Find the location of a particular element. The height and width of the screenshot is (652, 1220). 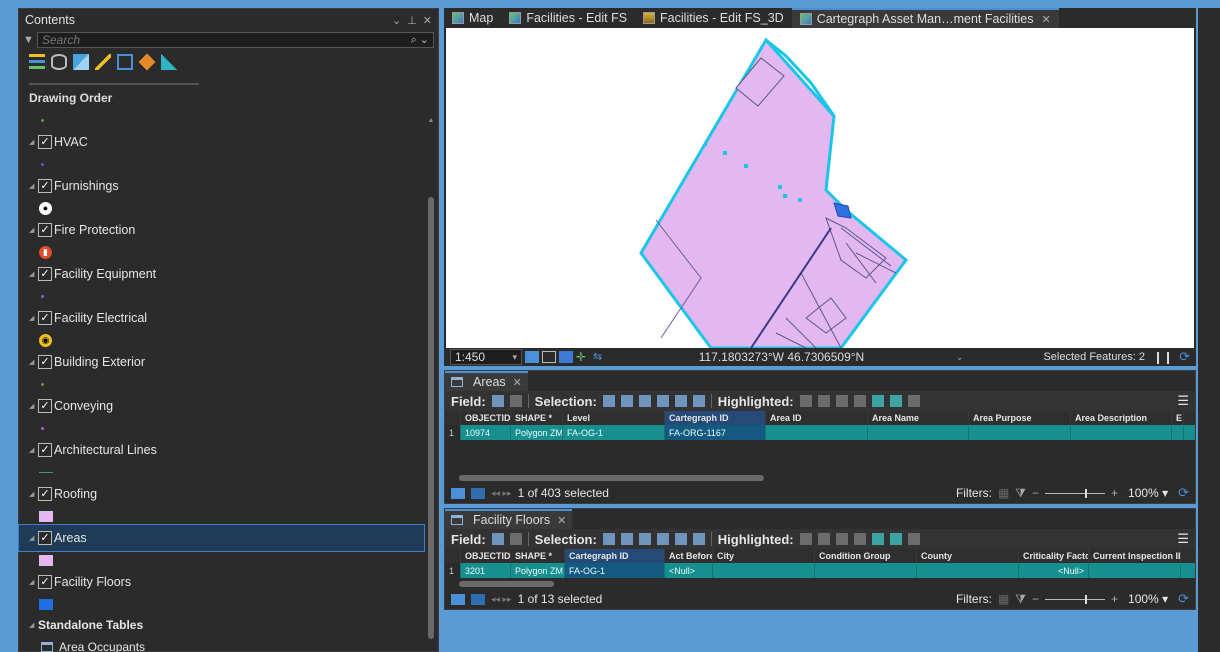

list-by-editing-icon is located at coordinates (103, 62).